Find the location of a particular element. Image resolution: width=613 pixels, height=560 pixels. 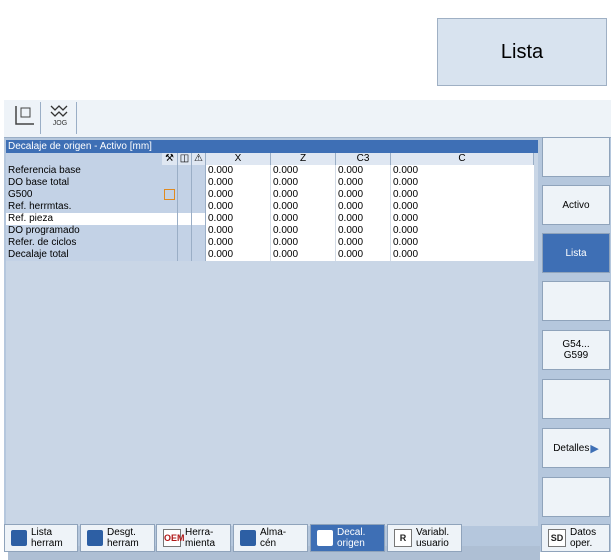

row-label: Refer. de ciclos is located at coordinates (84, 243).